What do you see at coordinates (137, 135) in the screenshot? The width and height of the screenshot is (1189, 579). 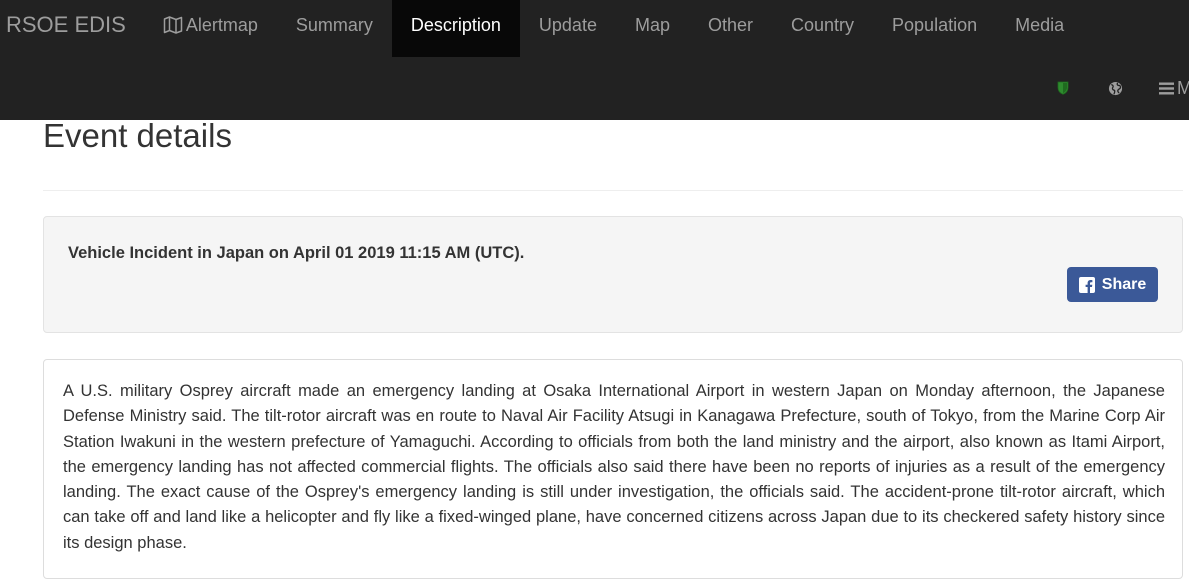 I see `page-title: Event details` at bounding box center [137, 135].